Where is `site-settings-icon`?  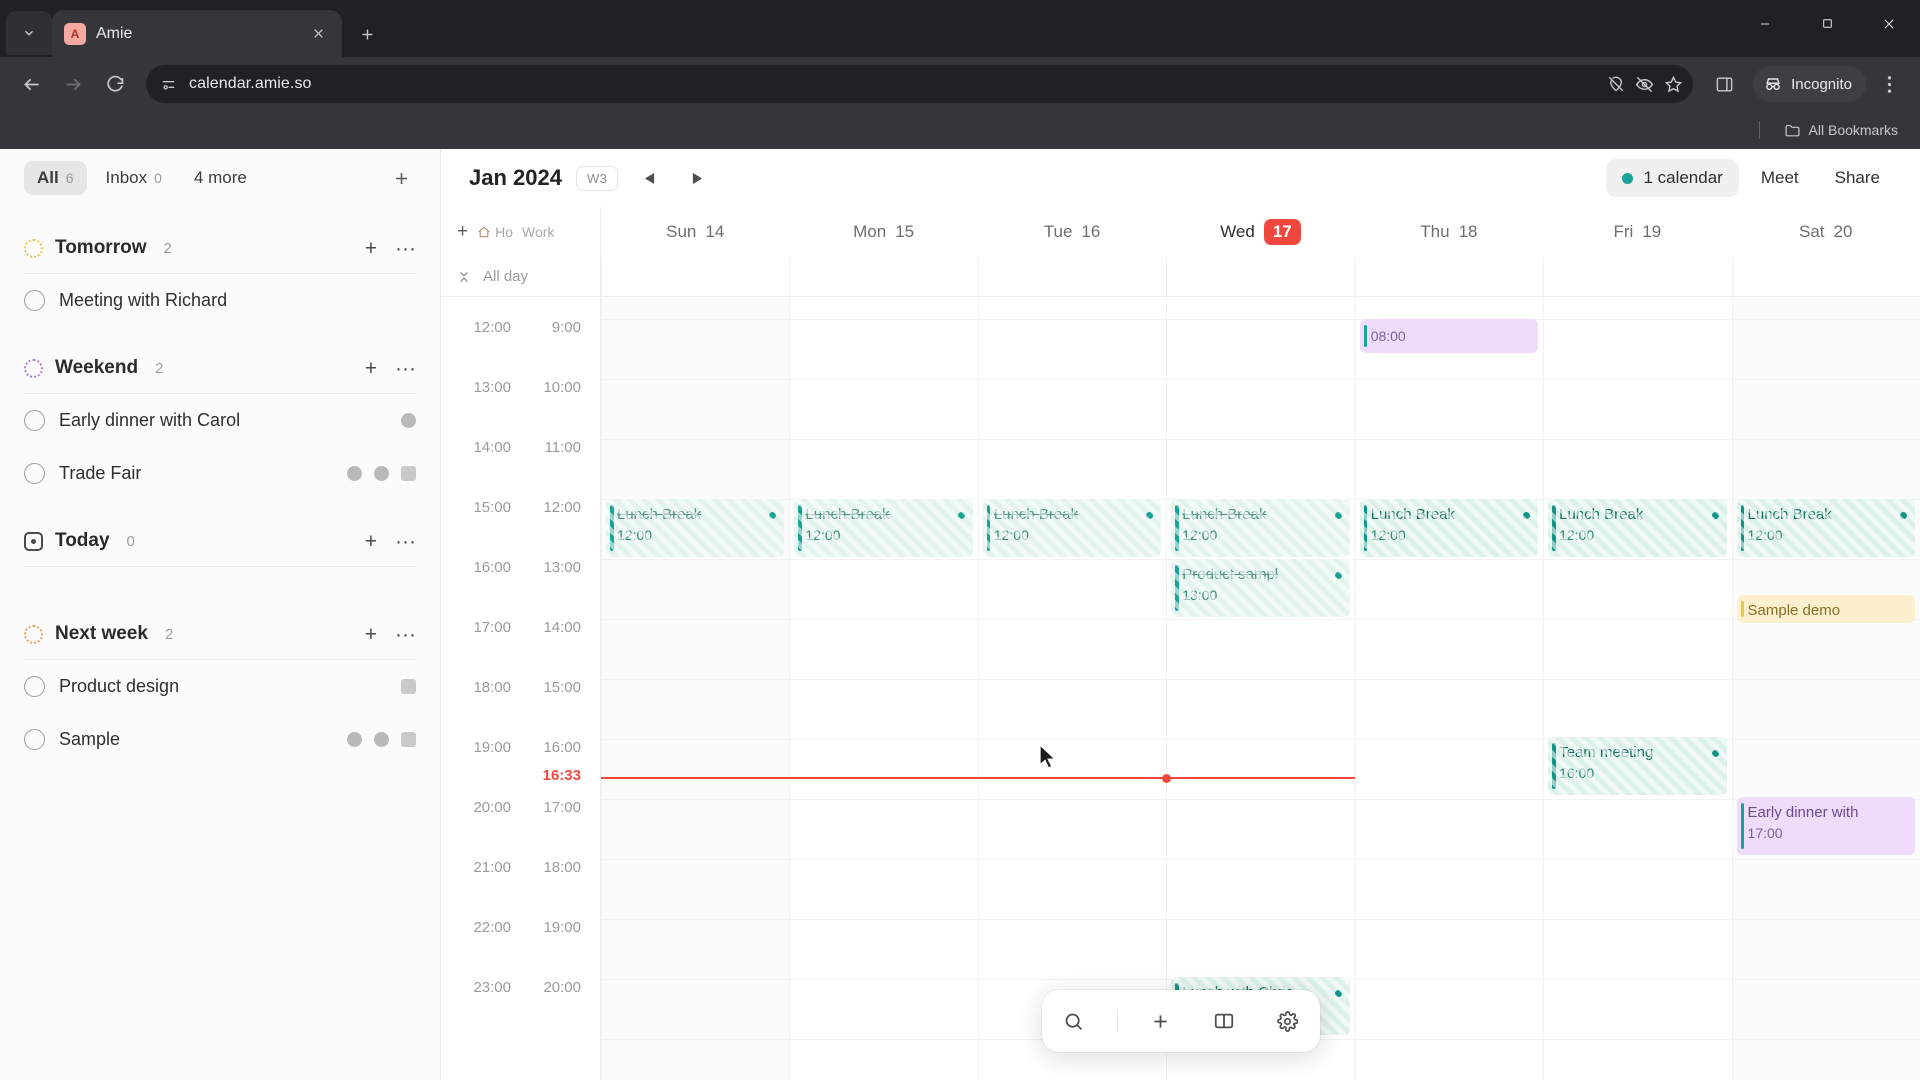
site-settings-icon is located at coordinates (168, 84).